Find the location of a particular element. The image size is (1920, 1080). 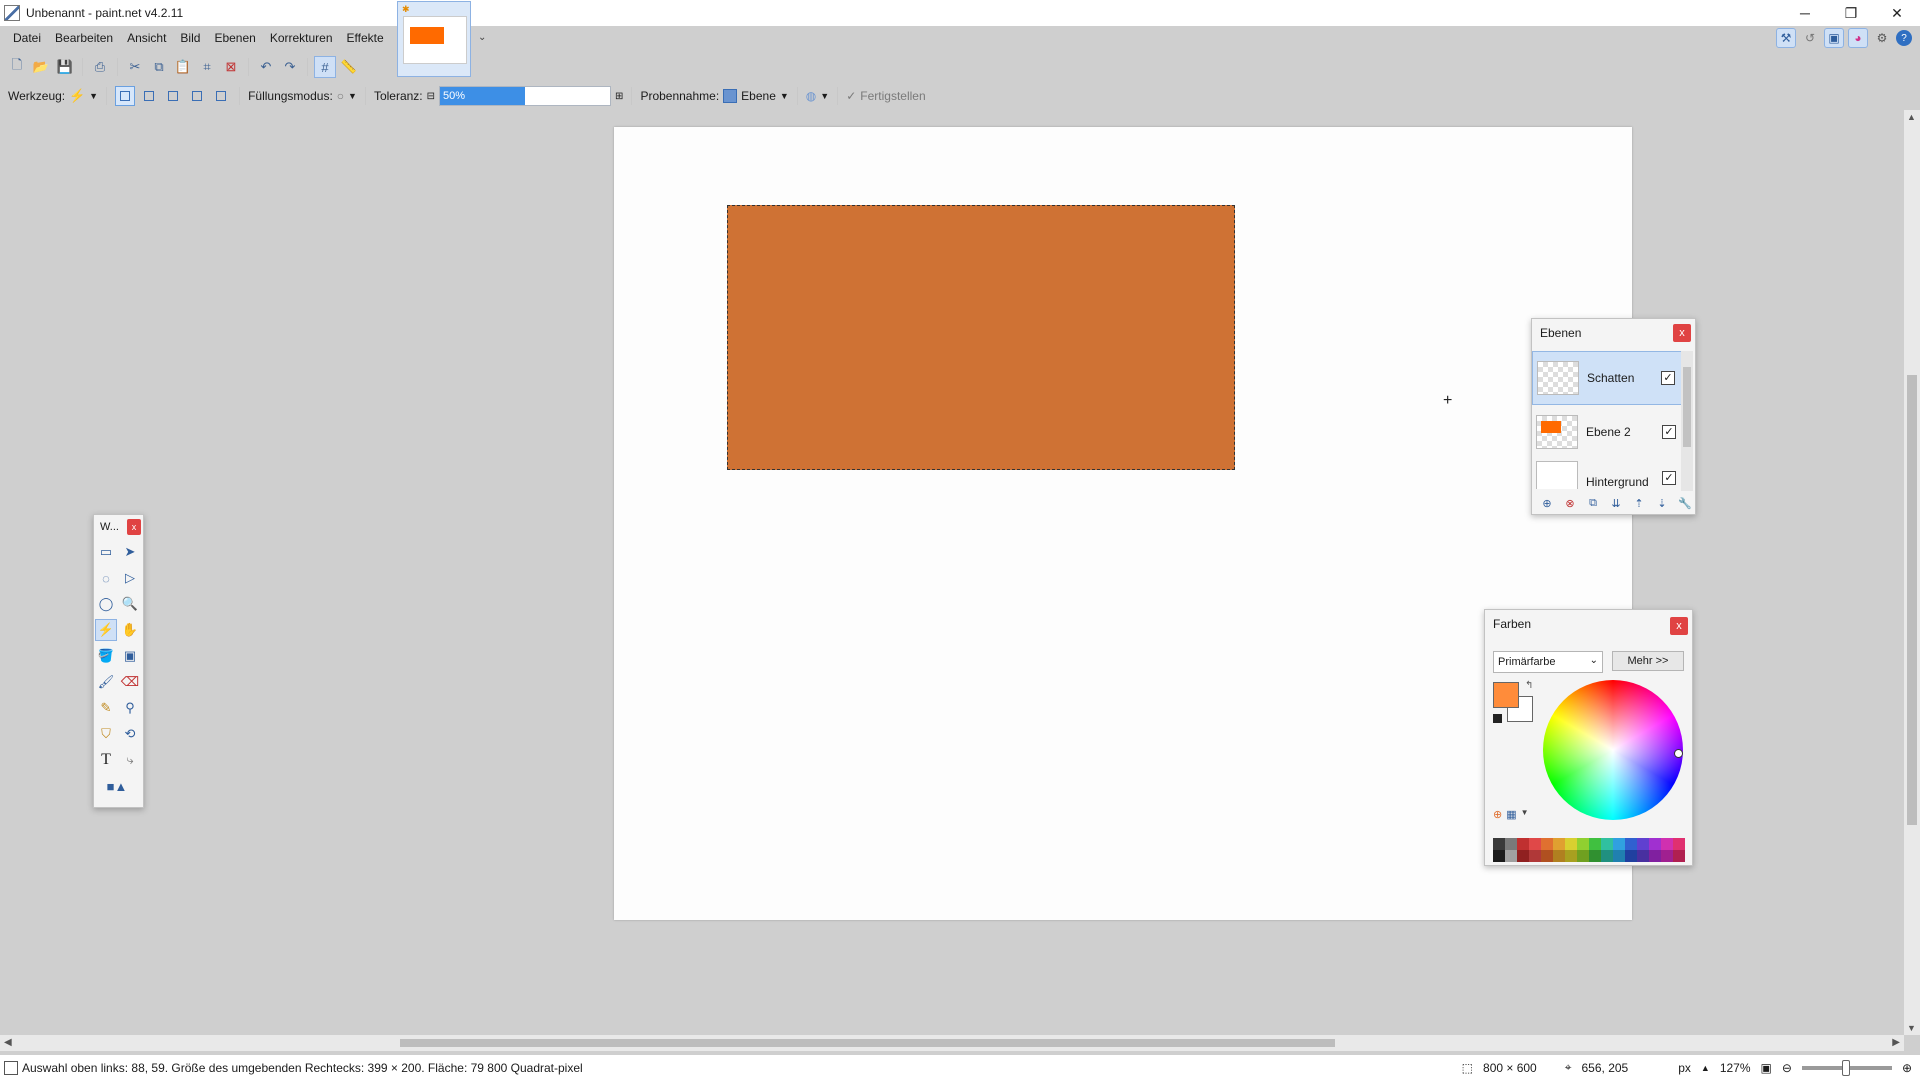

layer-item-hintergrund: Hintergrund ✓ is located at coordinates (1607, 474).